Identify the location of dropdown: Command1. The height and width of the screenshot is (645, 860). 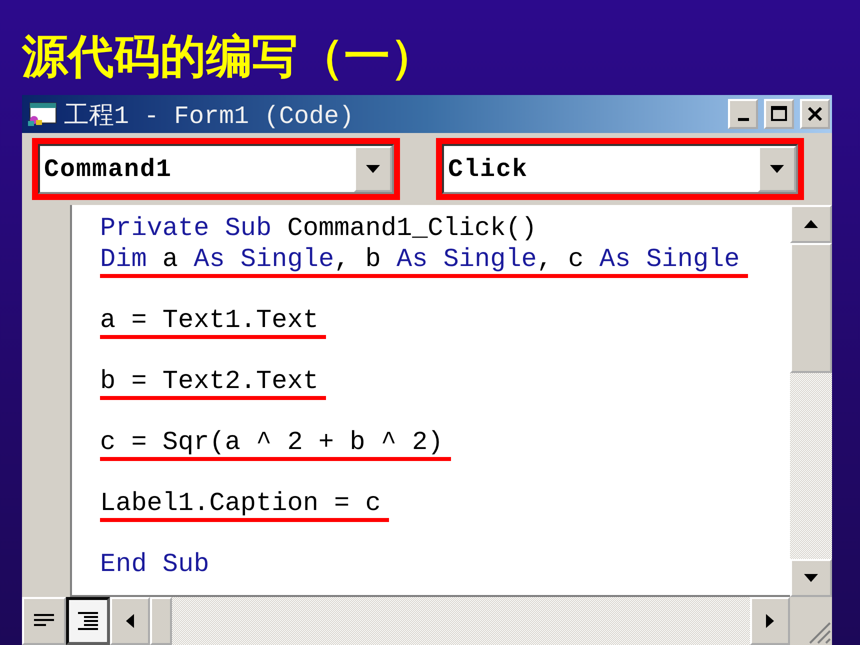
(216, 169).